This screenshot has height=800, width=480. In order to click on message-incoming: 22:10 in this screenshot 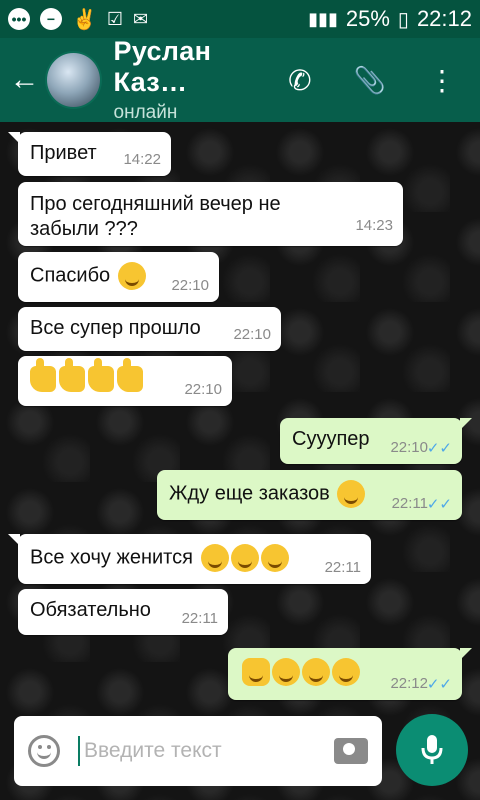, I will do `click(125, 381)`.